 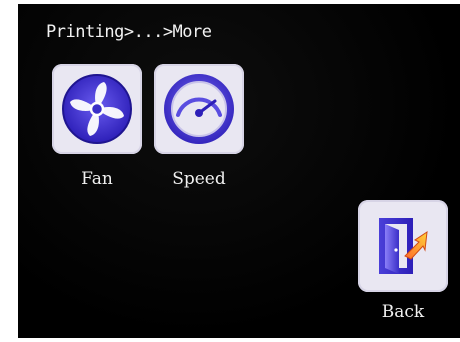 I want to click on back-label: Back, so click(x=403, y=312).